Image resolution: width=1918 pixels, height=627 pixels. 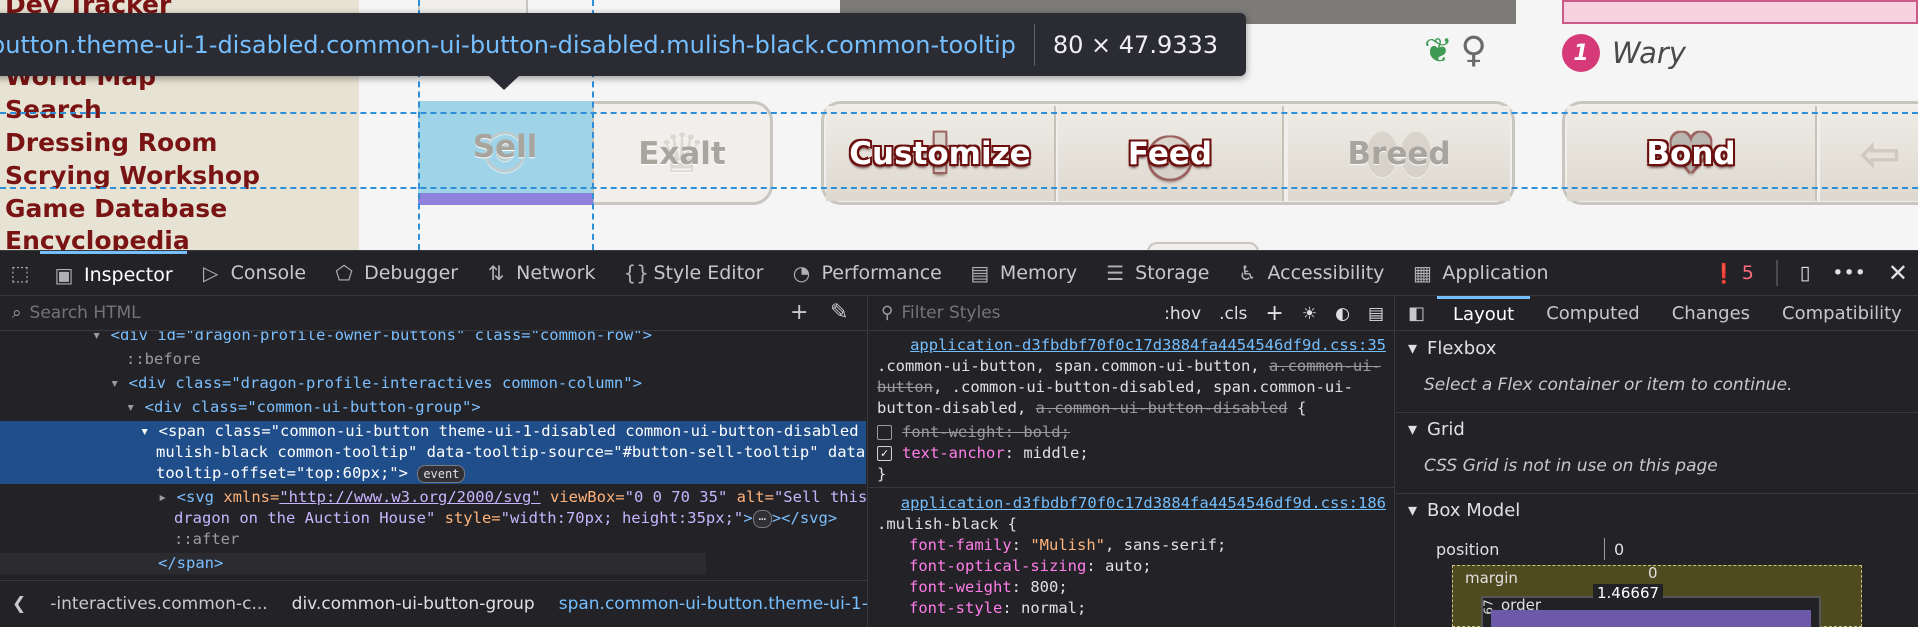 What do you see at coordinates (955, 608) in the screenshot?
I see `property-name: font-style` at bounding box center [955, 608].